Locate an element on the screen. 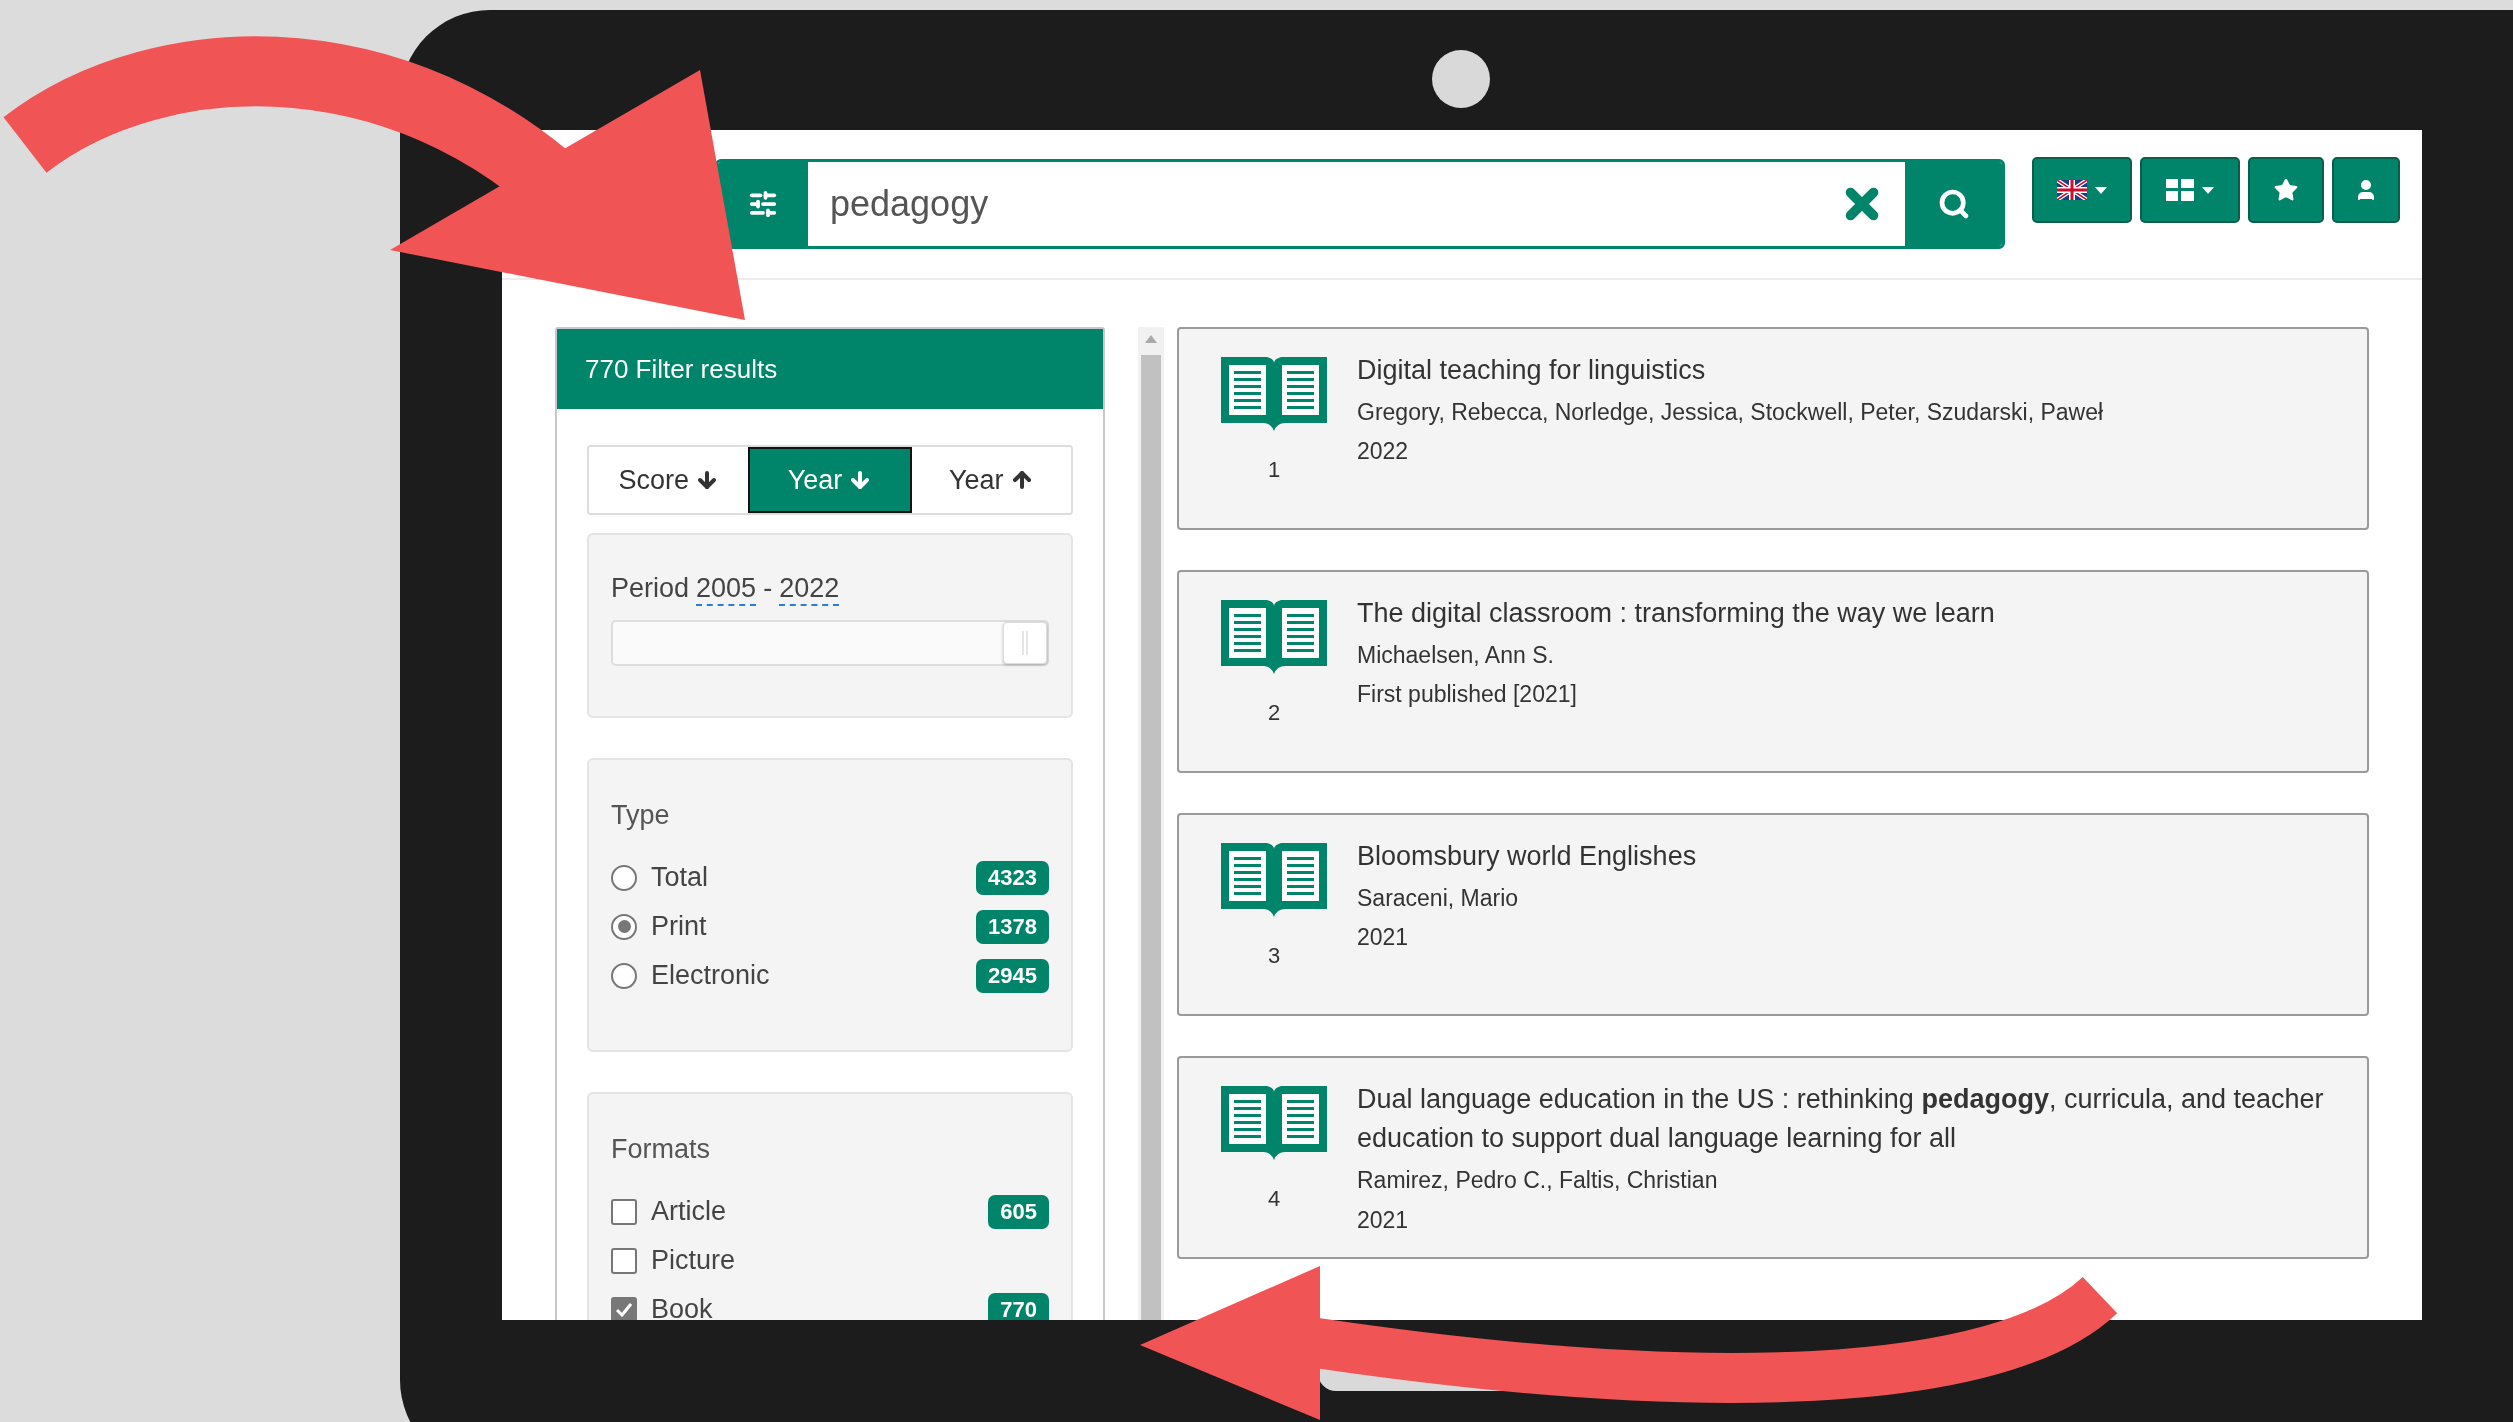 The image size is (2513, 1422). view-dropdown is located at coordinates (2190, 190).